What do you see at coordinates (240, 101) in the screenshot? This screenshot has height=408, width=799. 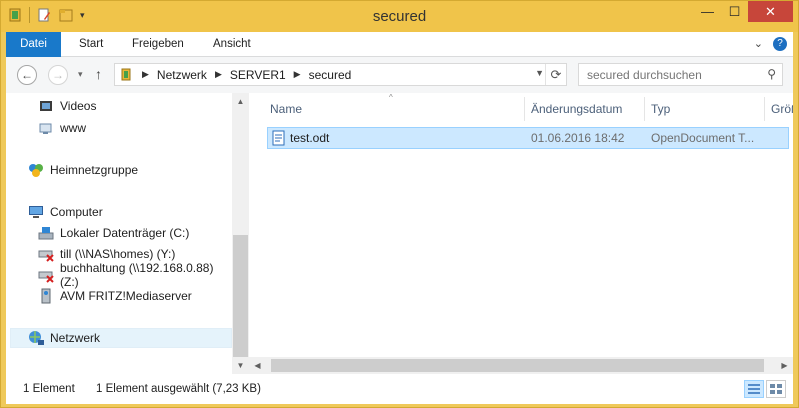 I see `scroll-up-icon: ▲` at bounding box center [240, 101].